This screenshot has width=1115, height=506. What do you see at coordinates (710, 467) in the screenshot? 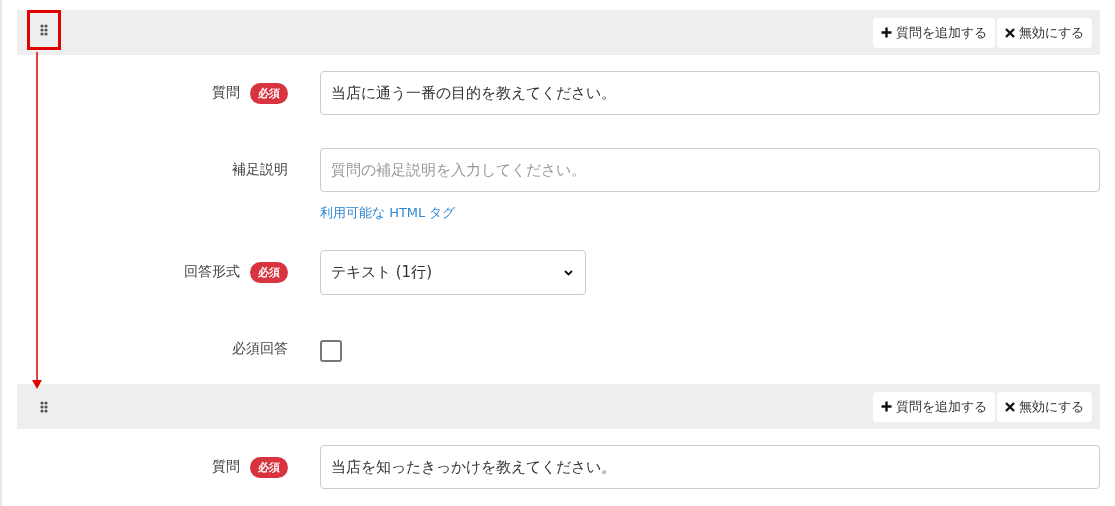
I see `question-input: 当店を知ったきっかけを教えてください。` at bounding box center [710, 467].